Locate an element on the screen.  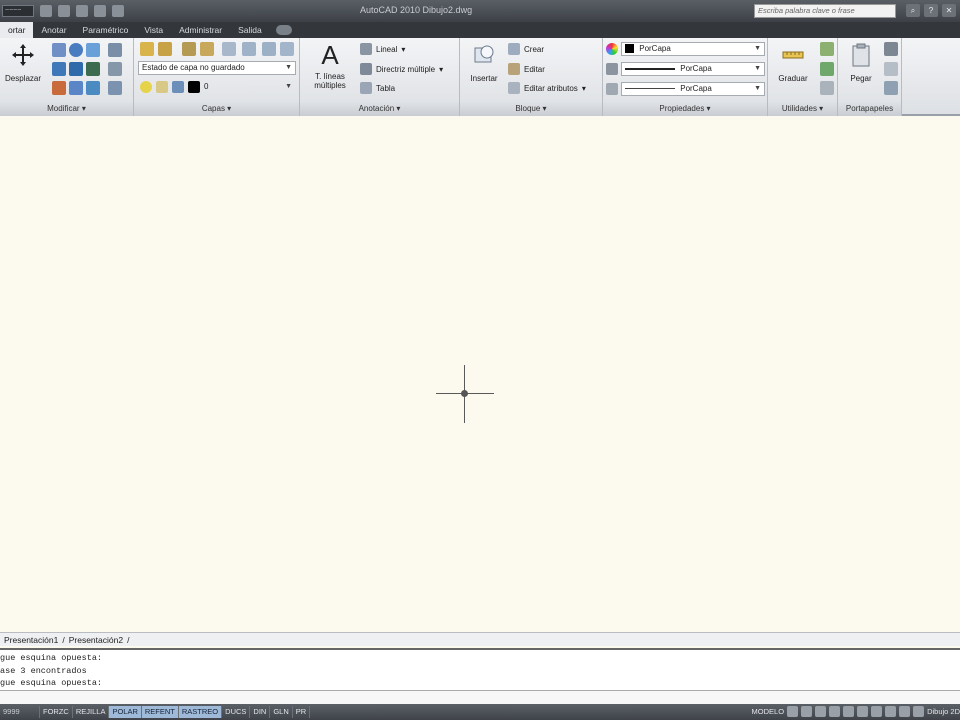
insert-button: Insertar is located at coordinates (484, 62).